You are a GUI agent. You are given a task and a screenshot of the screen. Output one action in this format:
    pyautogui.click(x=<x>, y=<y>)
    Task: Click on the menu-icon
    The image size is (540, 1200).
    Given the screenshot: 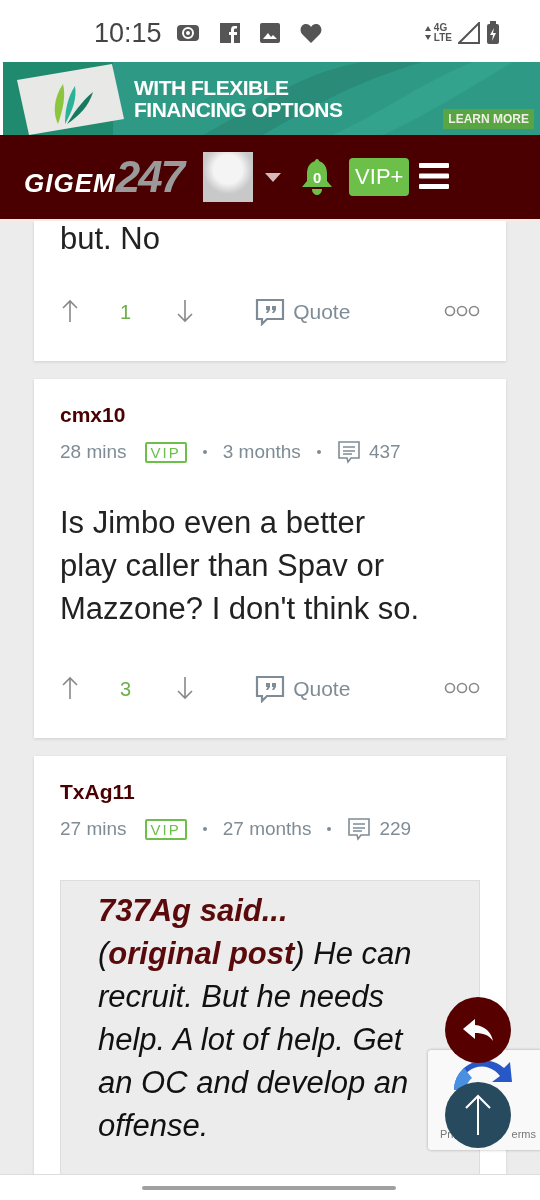 What is the action you would take?
    pyautogui.click(x=434, y=177)
    